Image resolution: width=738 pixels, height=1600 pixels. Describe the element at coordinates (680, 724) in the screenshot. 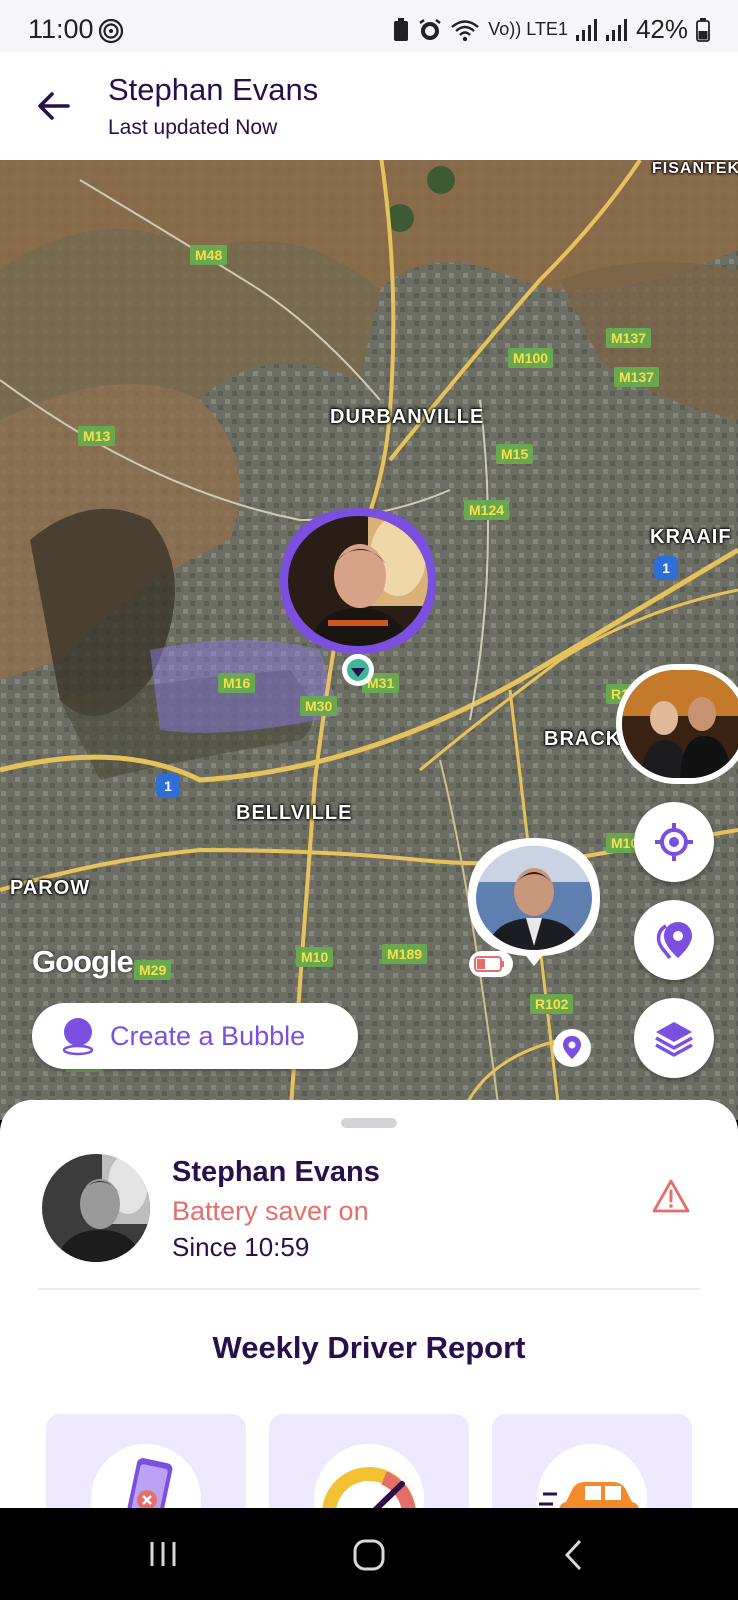

I see `couple-photo` at that location.